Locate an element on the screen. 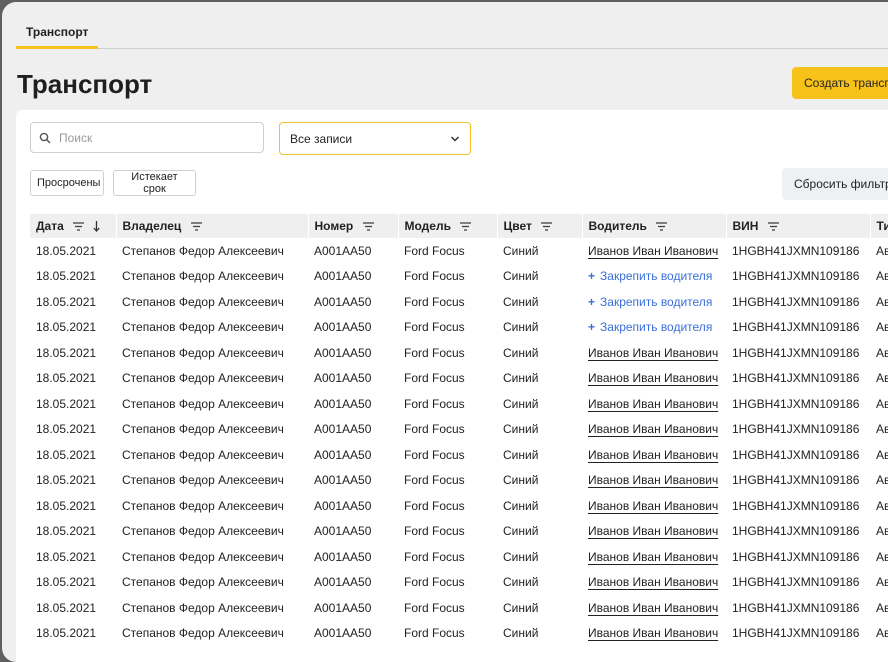  attach-driver-label: Закрепить водителя is located at coordinates (656, 276).